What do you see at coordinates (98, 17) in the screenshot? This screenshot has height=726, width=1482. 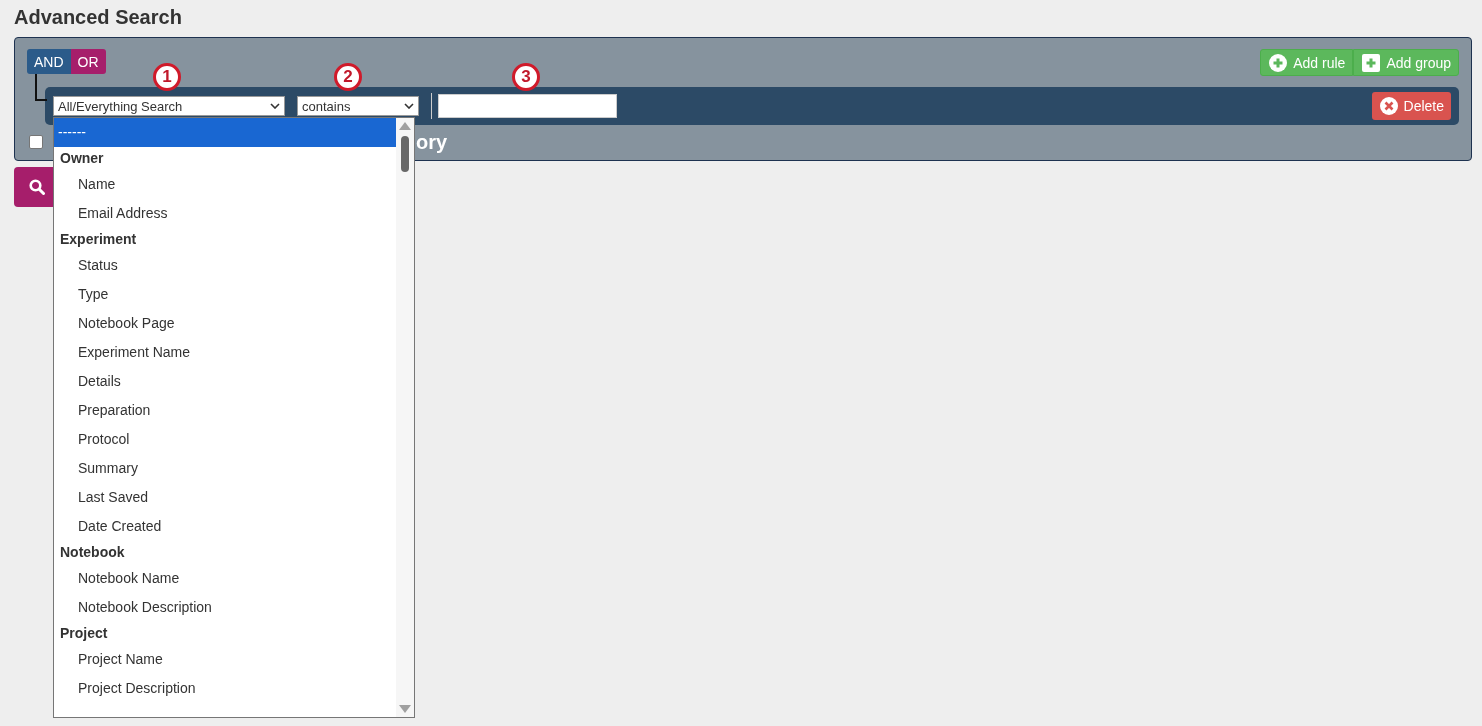 I see `page-title: Advanced Search` at bounding box center [98, 17].